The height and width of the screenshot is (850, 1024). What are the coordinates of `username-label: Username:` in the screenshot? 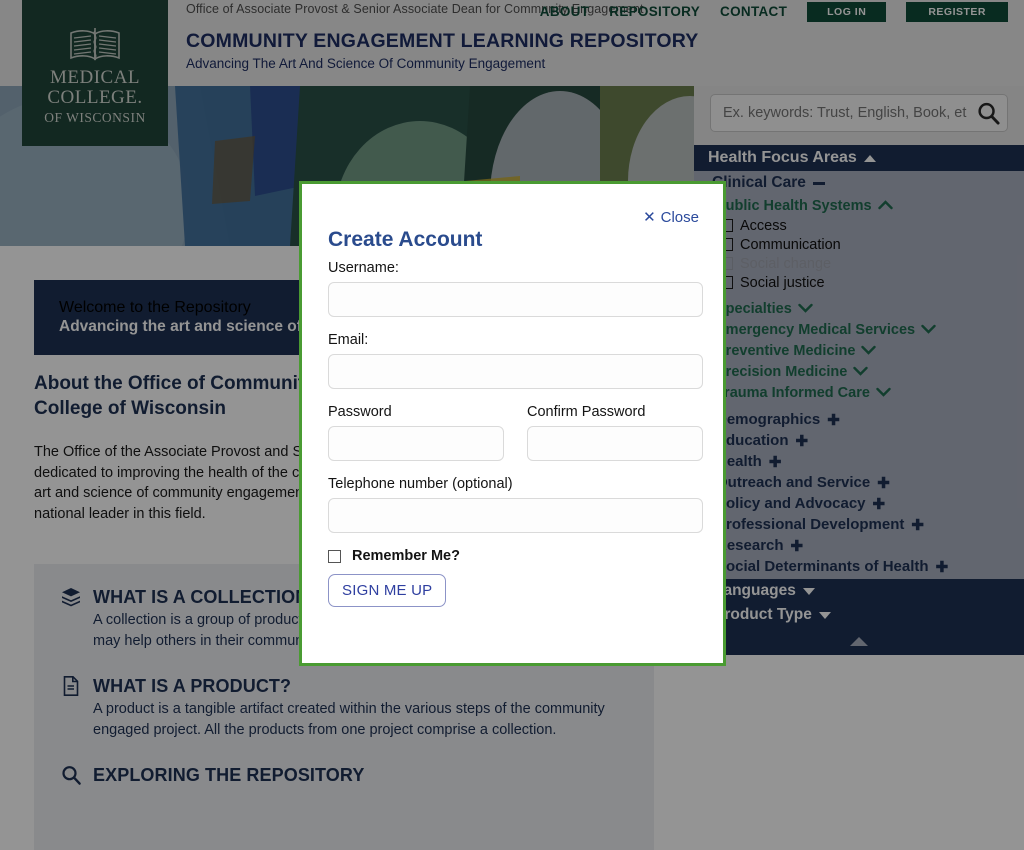 It's located at (363, 268).